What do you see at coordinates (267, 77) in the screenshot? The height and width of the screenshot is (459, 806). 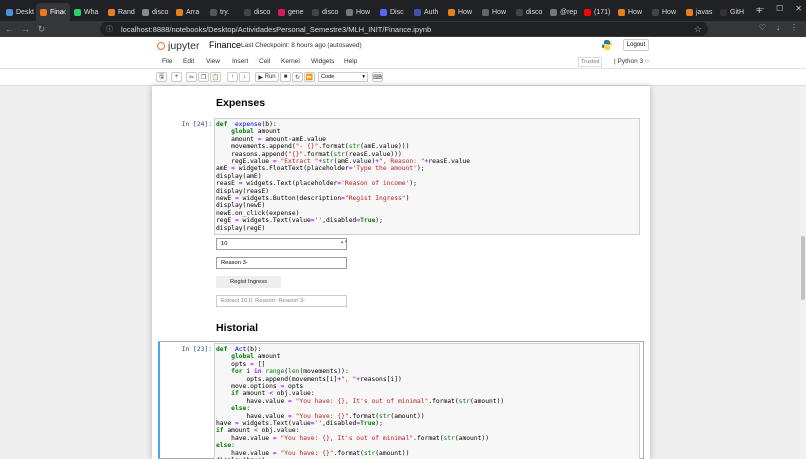 I see `run-button: ▶ Run` at bounding box center [267, 77].